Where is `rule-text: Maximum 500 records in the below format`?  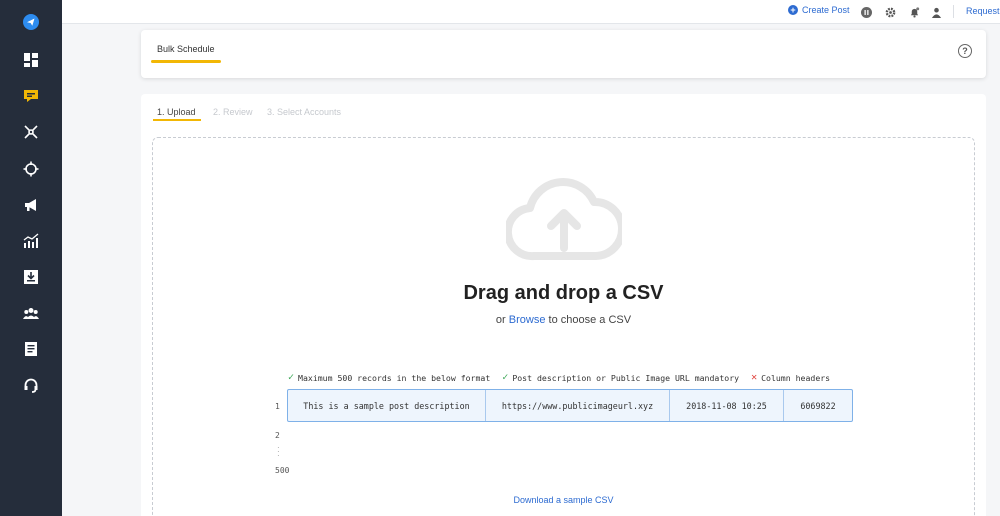
rule-text: Maximum 500 records in the below format is located at coordinates (394, 377).